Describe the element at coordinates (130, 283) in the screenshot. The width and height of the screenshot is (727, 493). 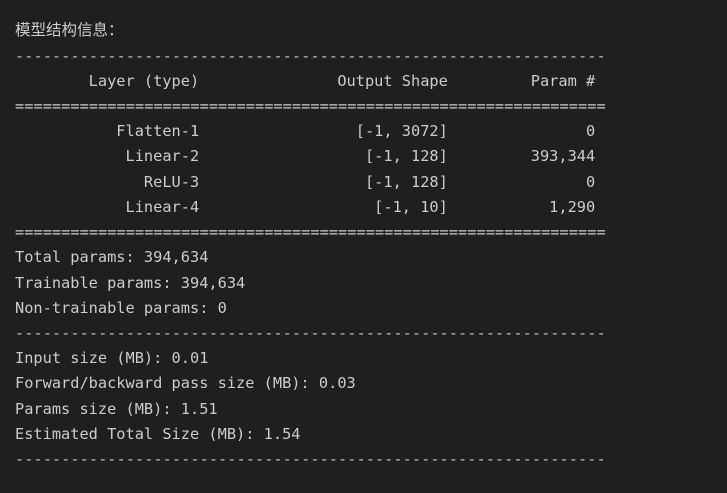
I see `trainable-params-line: Trainable params: 394,634` at that location.